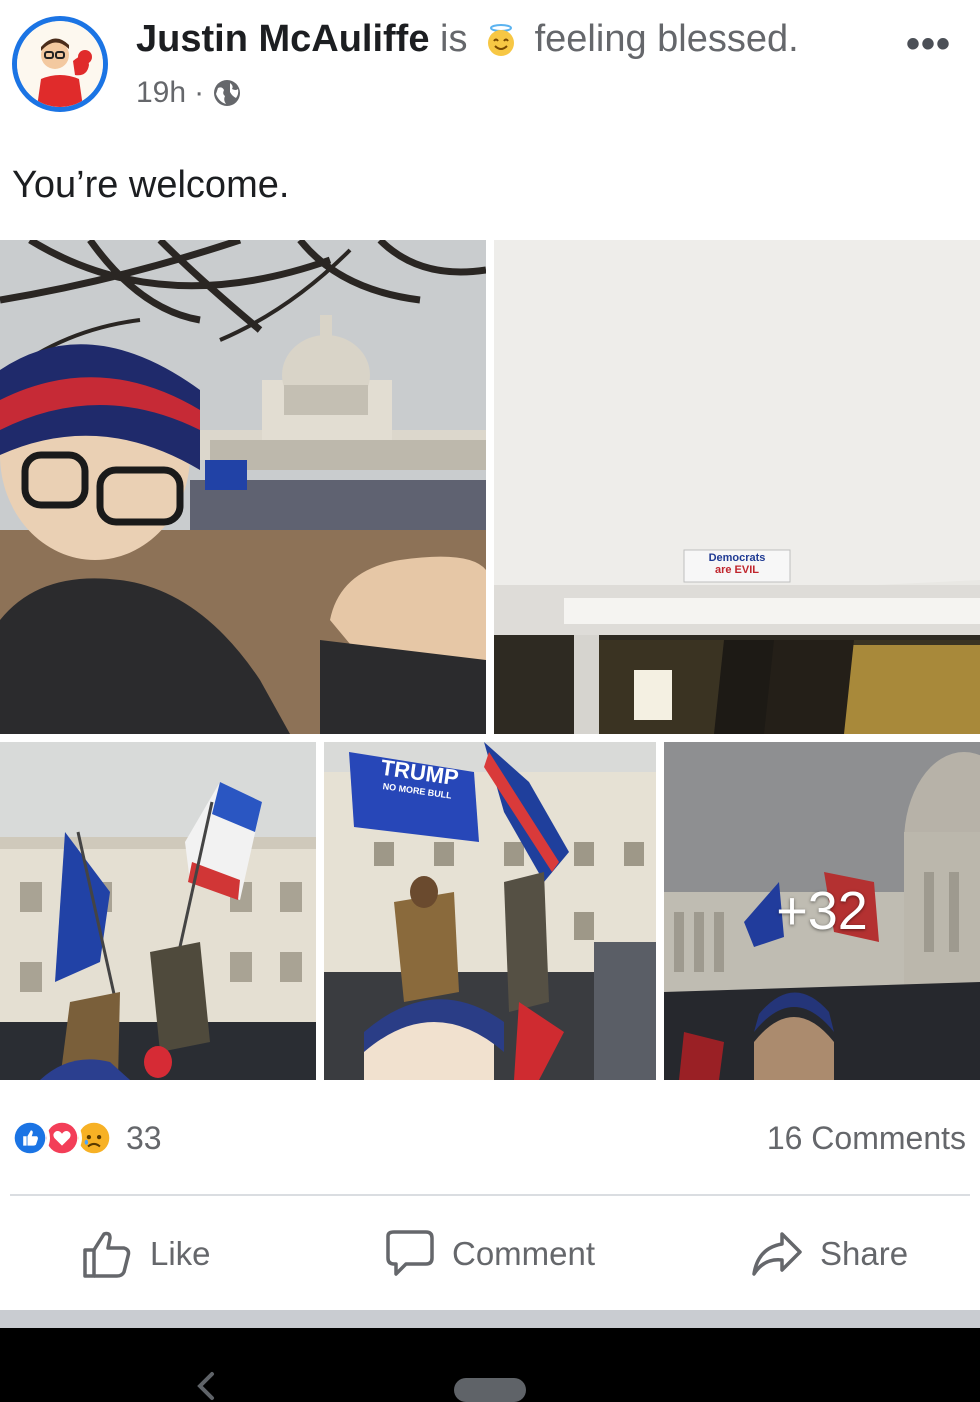 The image size is (980, 1402). Describe the element at coordinates (454, 39) in the screenshot. I see `feeling-verb: is` at that location.